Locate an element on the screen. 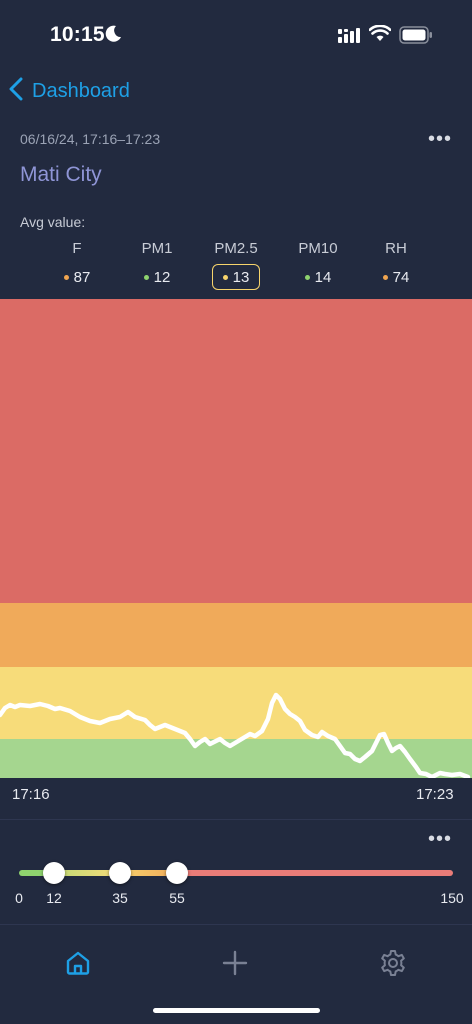 The image size is (472, 1024). scale-threshold-label: 35 is located at coordinates (120, 898).